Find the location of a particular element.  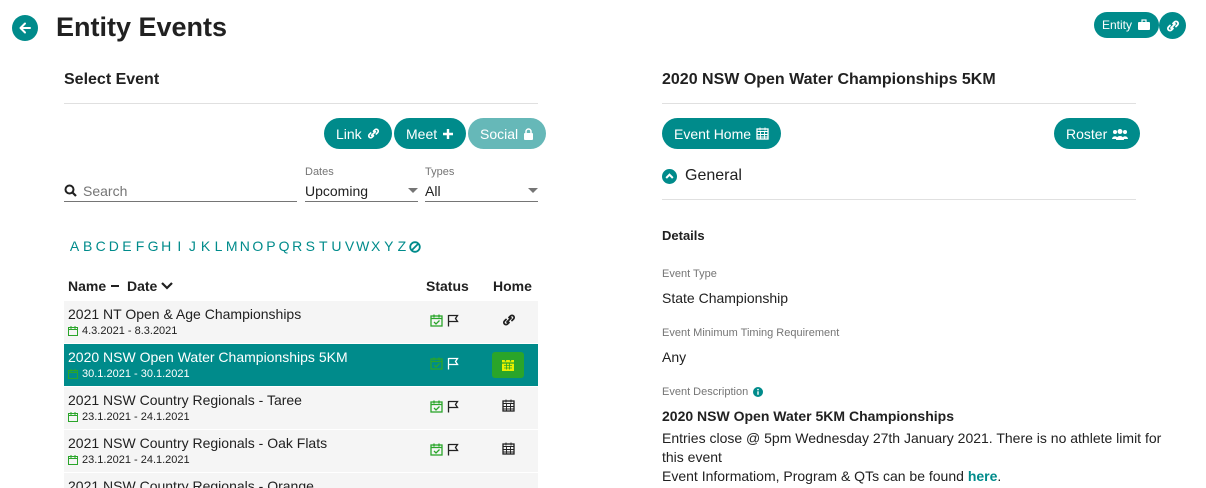

letter-v: V is located at coordinates (349, 246).